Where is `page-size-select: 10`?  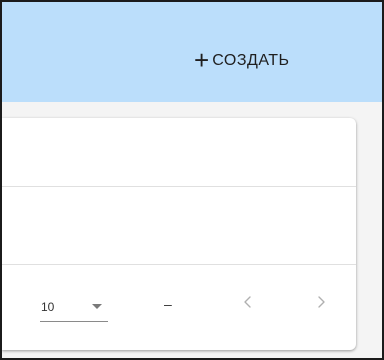
page-size-select: 10 is located at coordinates (74, 307).